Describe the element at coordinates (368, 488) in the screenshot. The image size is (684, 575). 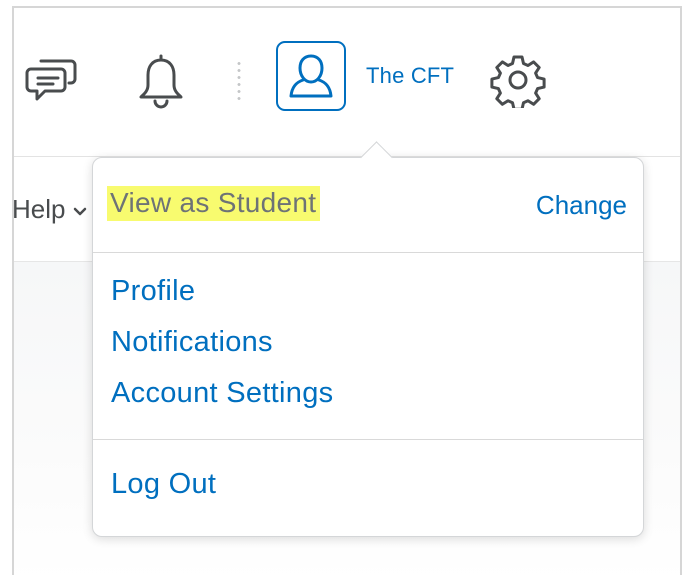
I see `logout-group: Log Out` at that location.